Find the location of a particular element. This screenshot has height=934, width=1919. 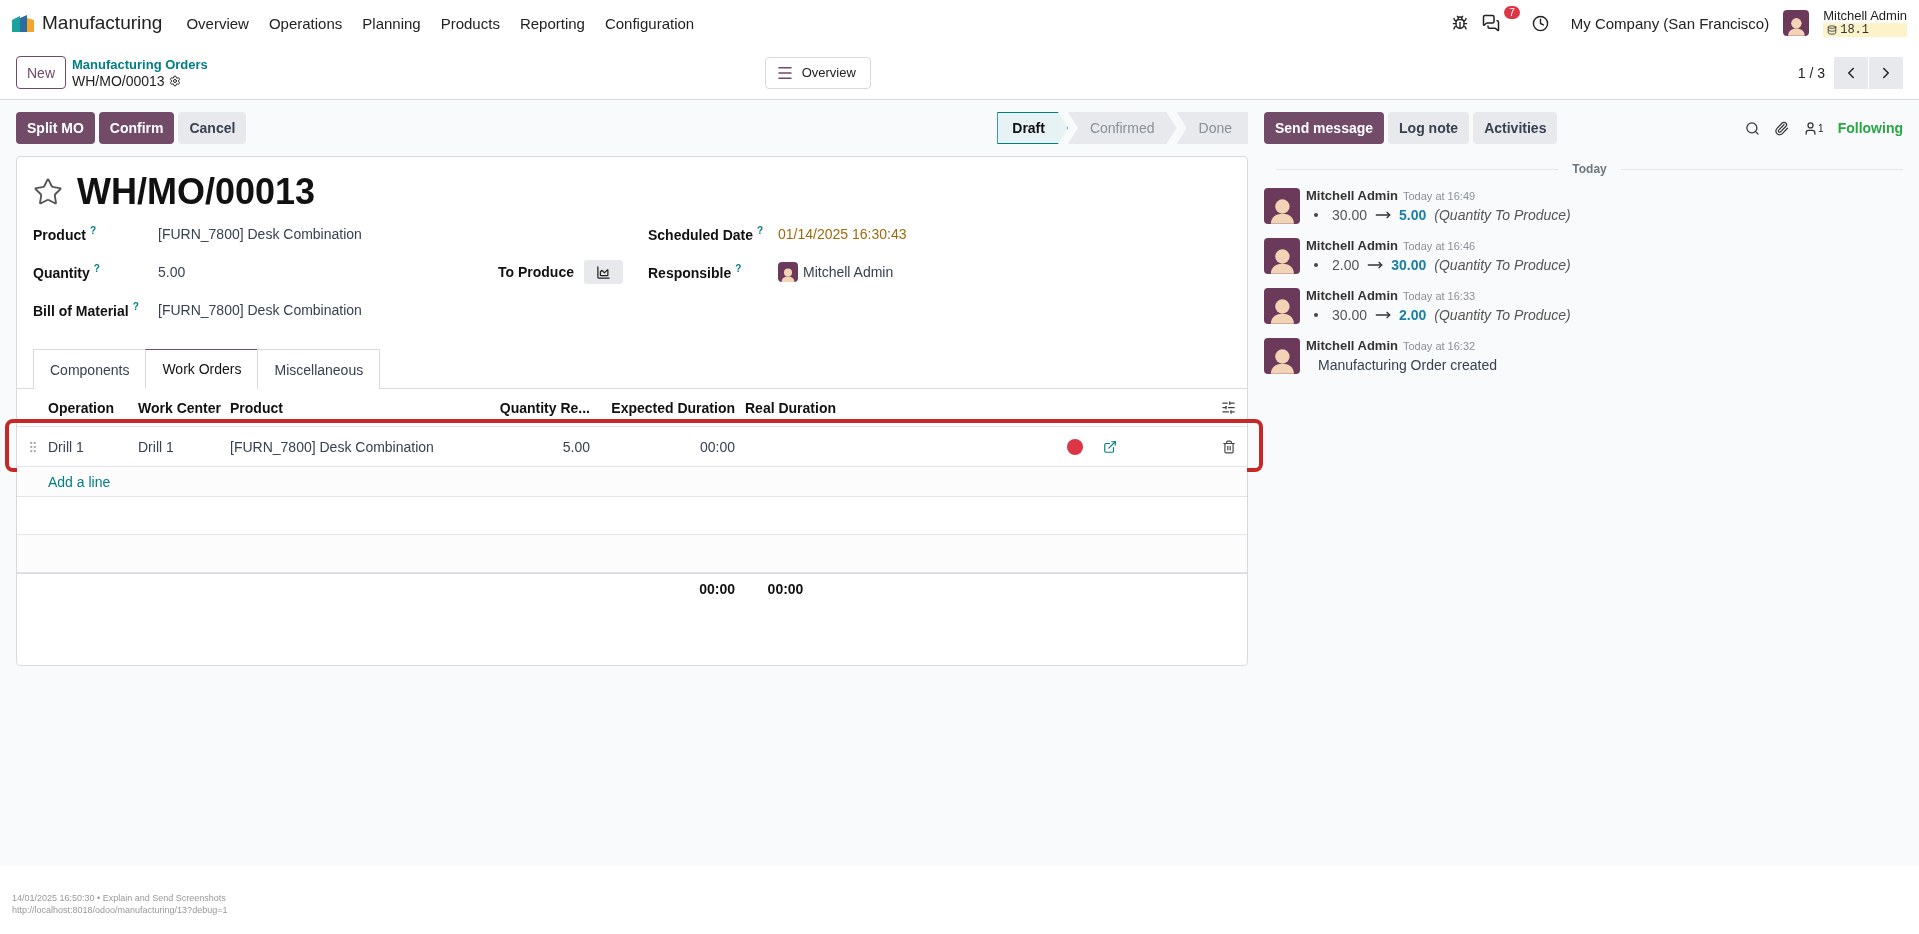

record-title: WH/MO/00013 is located at coordinates (196, 192).